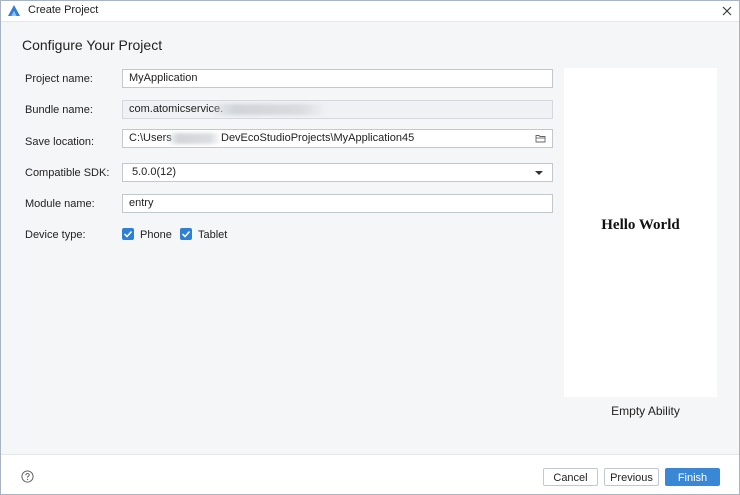 The image size is (740, 495). I want to click on phone-checkbox, so click(128, 234).